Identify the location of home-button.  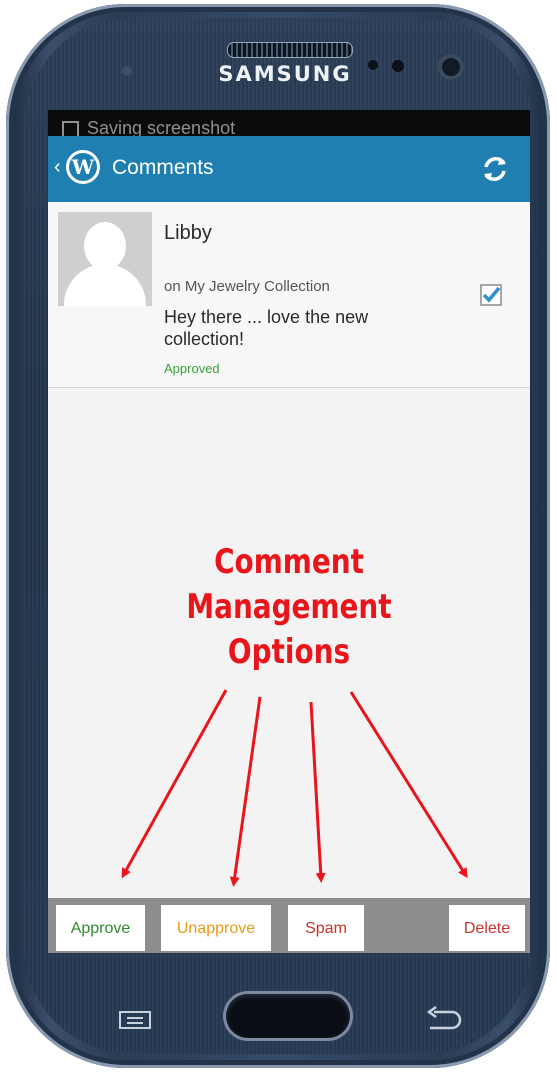
(288, 1016).